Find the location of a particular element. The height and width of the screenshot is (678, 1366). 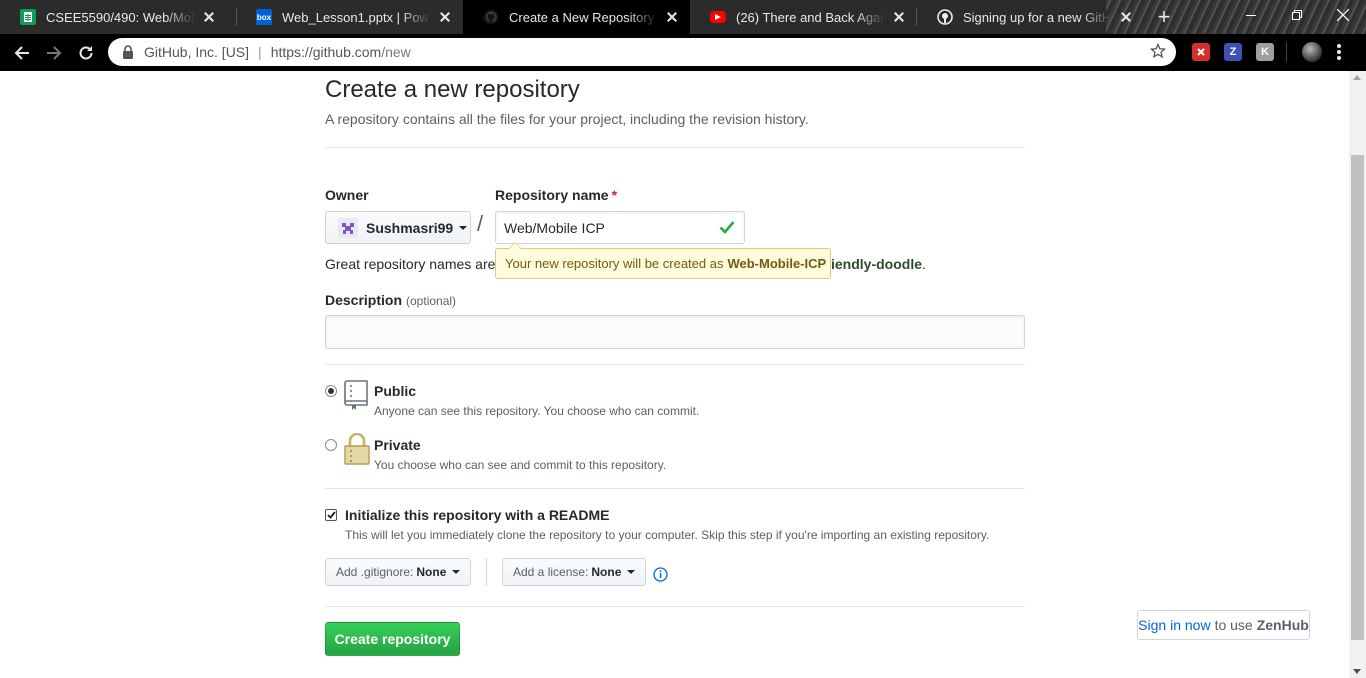

readme-checkbox is located at coordinates (331, 515).